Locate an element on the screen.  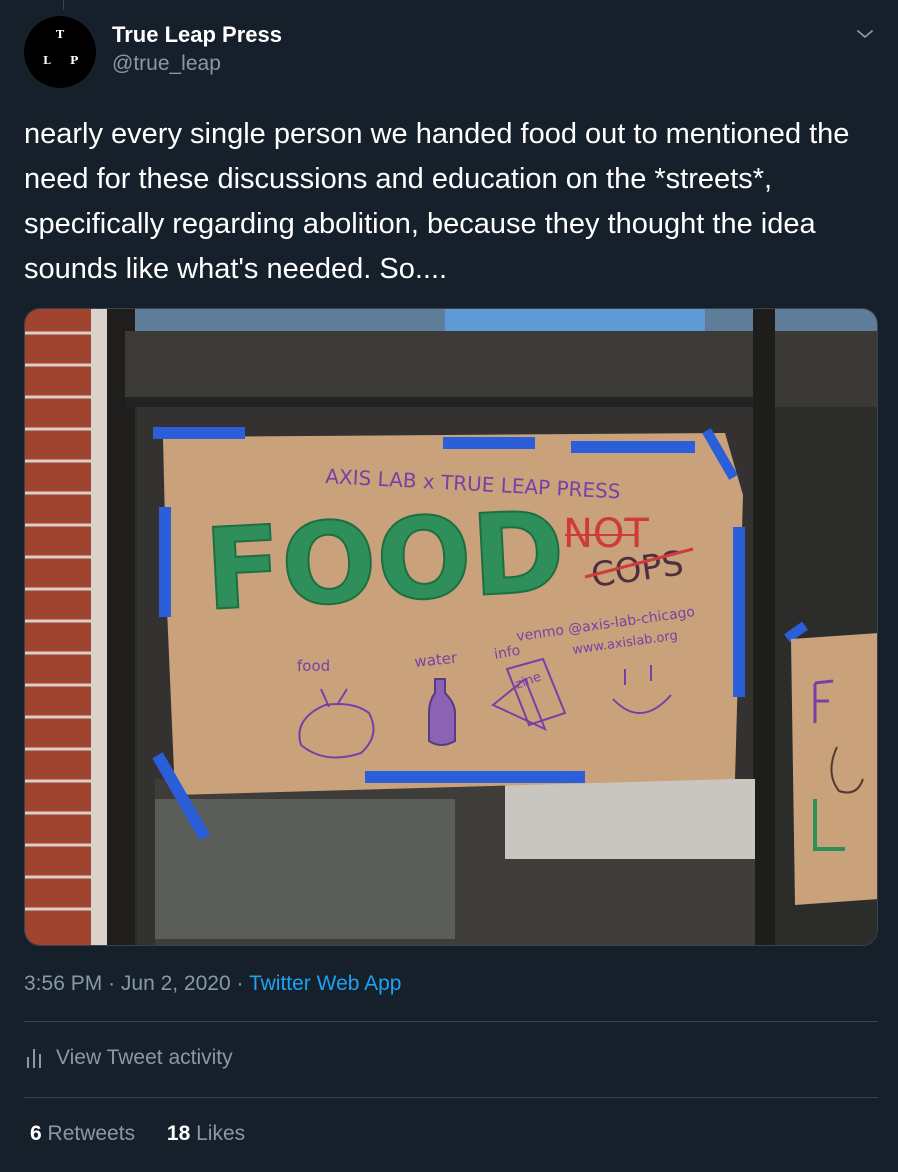
sign-label-food: food is located at coordinates (313, 666).